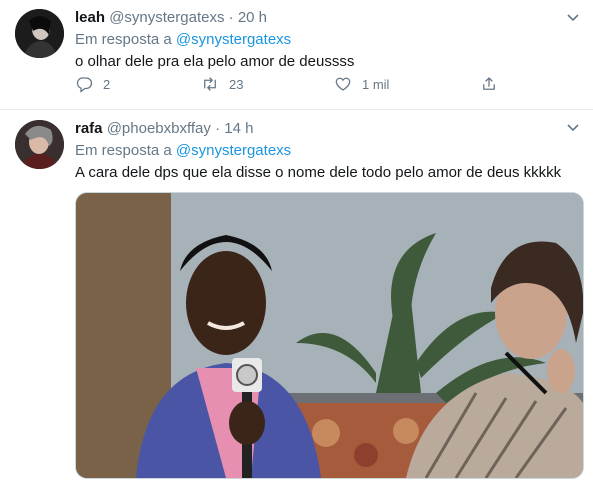 This screenshot has width=593, height=489. Describe the element at coordinates (252, 17) in the screenshot. I see `tweet-timestamp: 20 h` at that location.